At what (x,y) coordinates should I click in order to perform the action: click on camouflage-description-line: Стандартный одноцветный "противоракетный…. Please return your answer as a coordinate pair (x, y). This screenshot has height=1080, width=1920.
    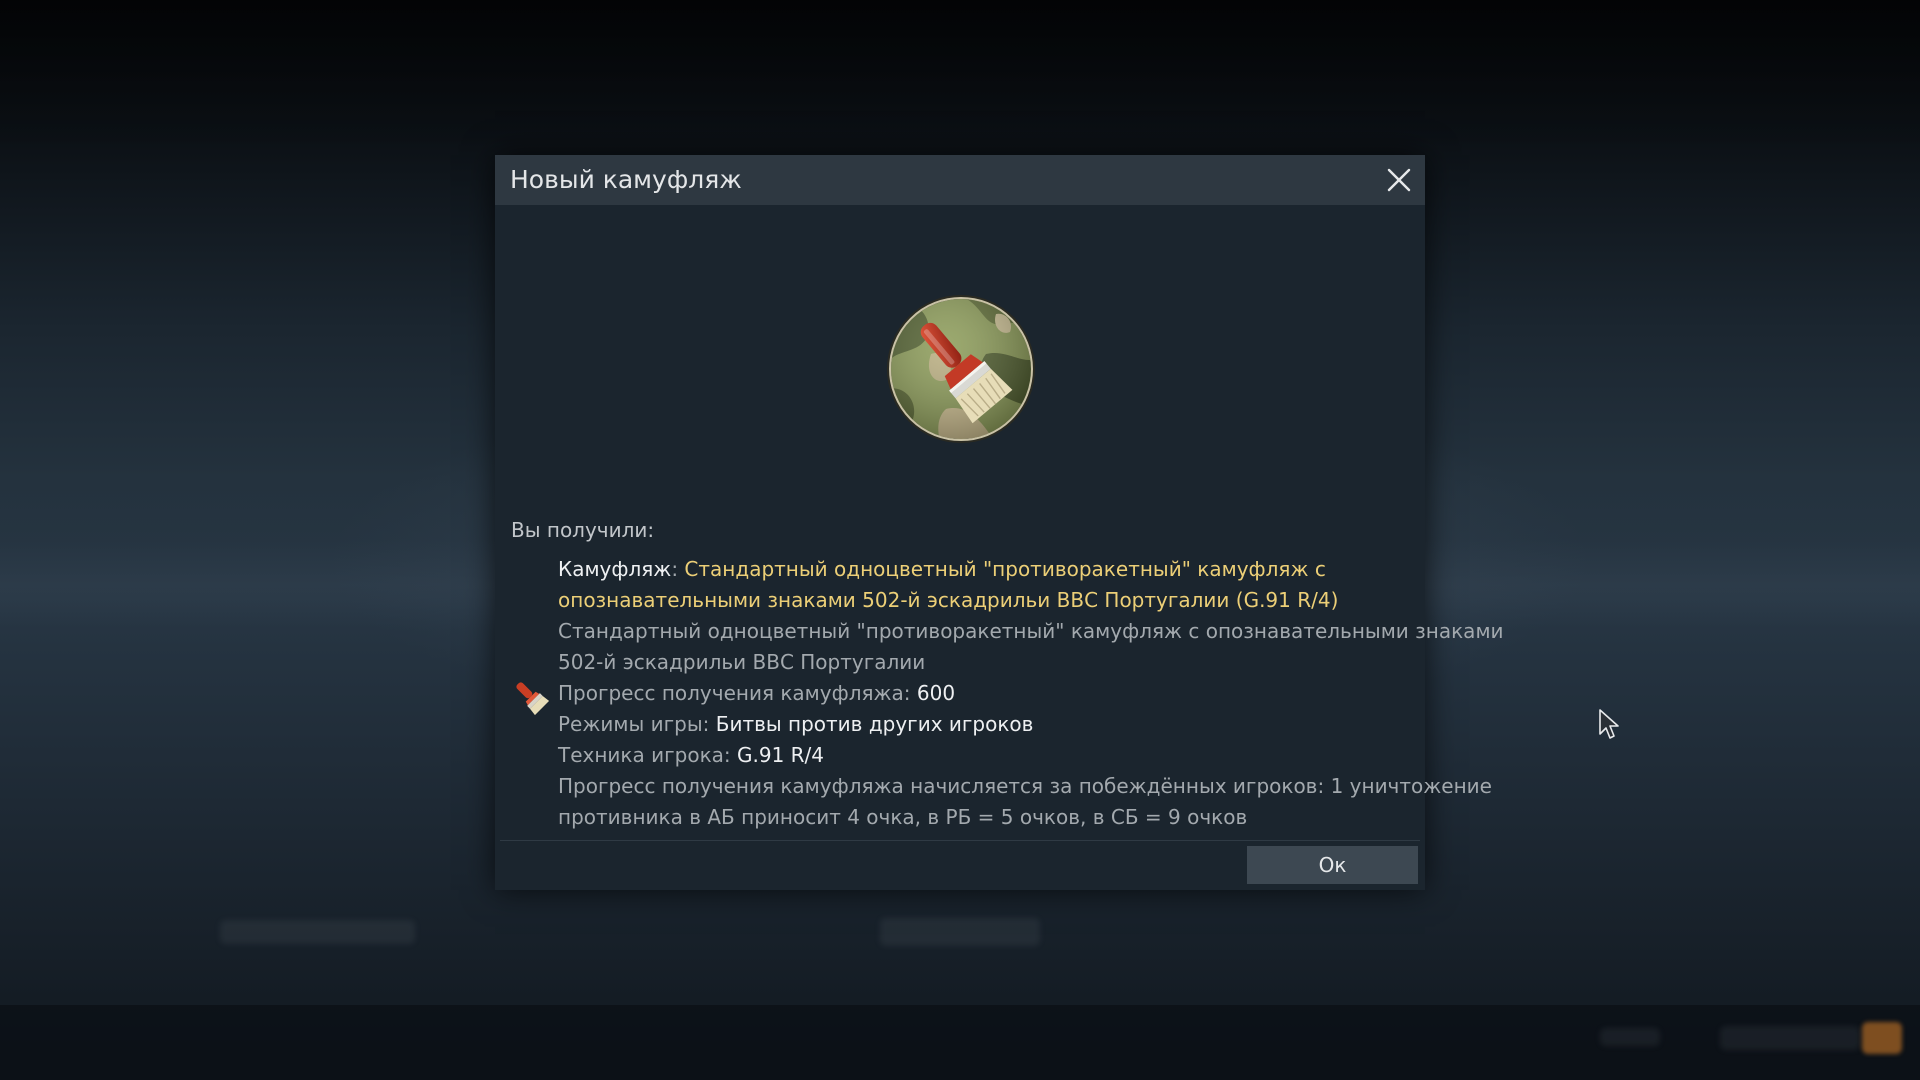
    Looking at the image, I should click on (1031, 631).